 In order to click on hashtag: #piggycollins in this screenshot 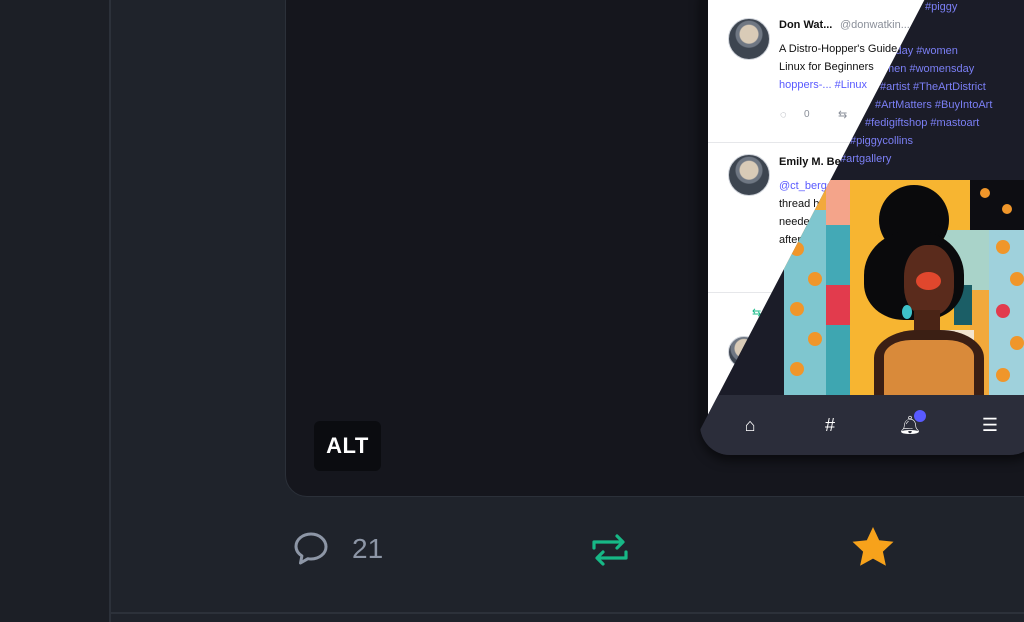, I will do `click(881, 141)`.